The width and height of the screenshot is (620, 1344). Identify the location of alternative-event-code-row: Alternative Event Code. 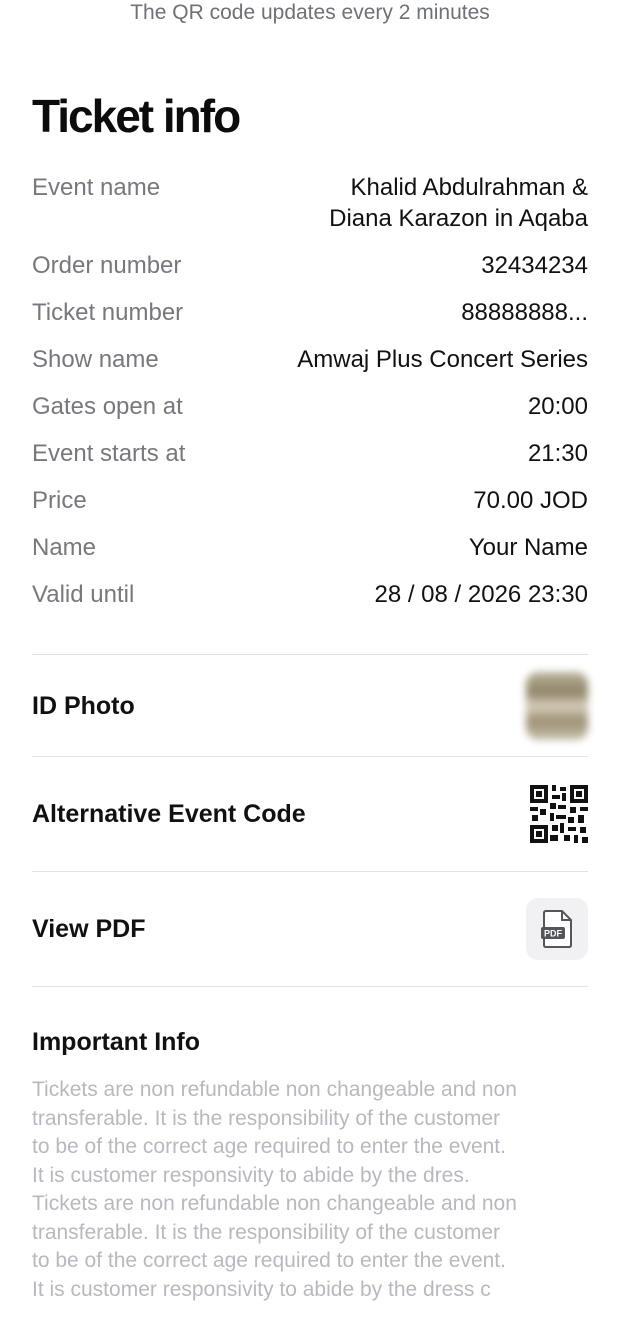
(310, 814).